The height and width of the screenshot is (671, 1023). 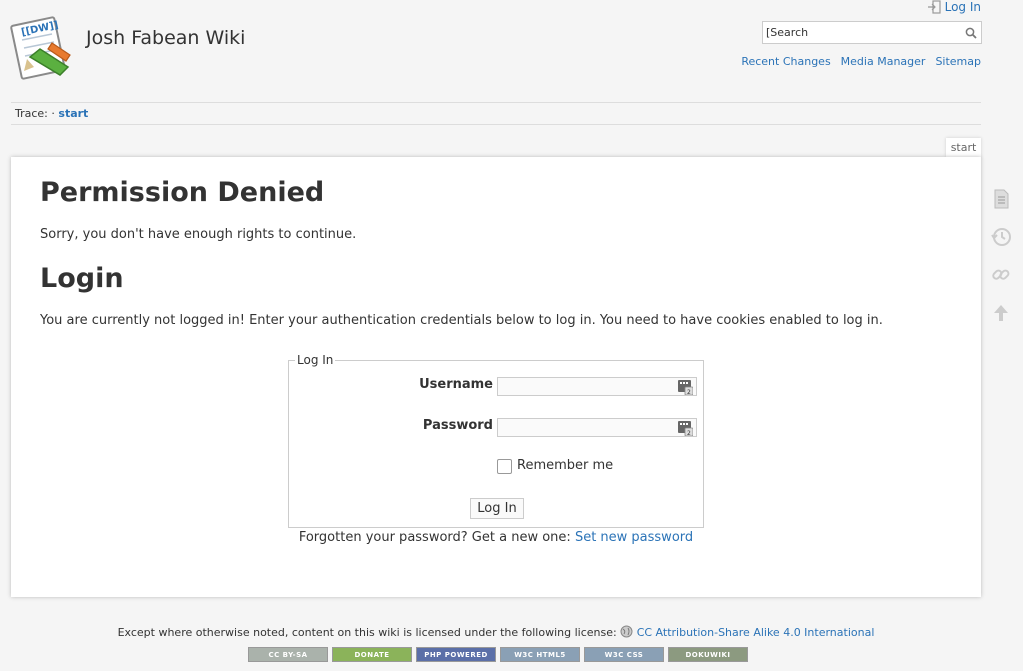 I want to click on donate-badge: DONATE, so click(x=372, y=654).